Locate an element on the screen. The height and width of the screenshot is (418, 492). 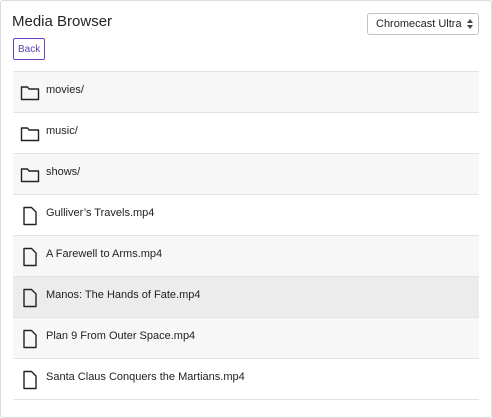
list-item-label: Manos: The Hands of Fate.mp4 is located at coordinates (123, 295).